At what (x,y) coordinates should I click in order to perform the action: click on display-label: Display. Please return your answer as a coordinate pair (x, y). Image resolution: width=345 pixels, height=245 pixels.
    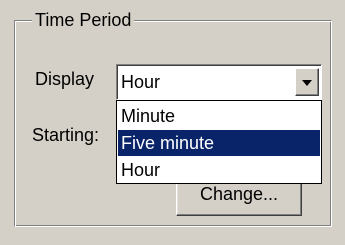
    Looking at the image, I should click on (65, 79).